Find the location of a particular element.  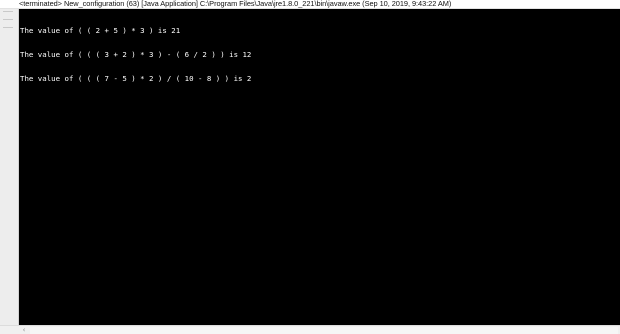

console-gutter is located at coordinates (9, 167).